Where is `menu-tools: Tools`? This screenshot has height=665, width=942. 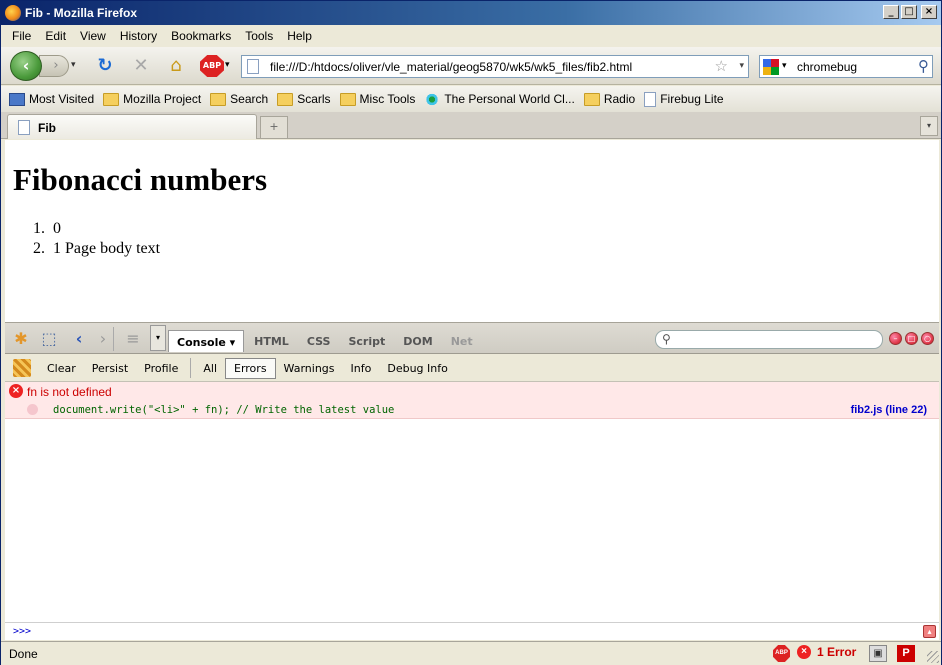 menu-tools: Tools is located at coordinates (259, 36).